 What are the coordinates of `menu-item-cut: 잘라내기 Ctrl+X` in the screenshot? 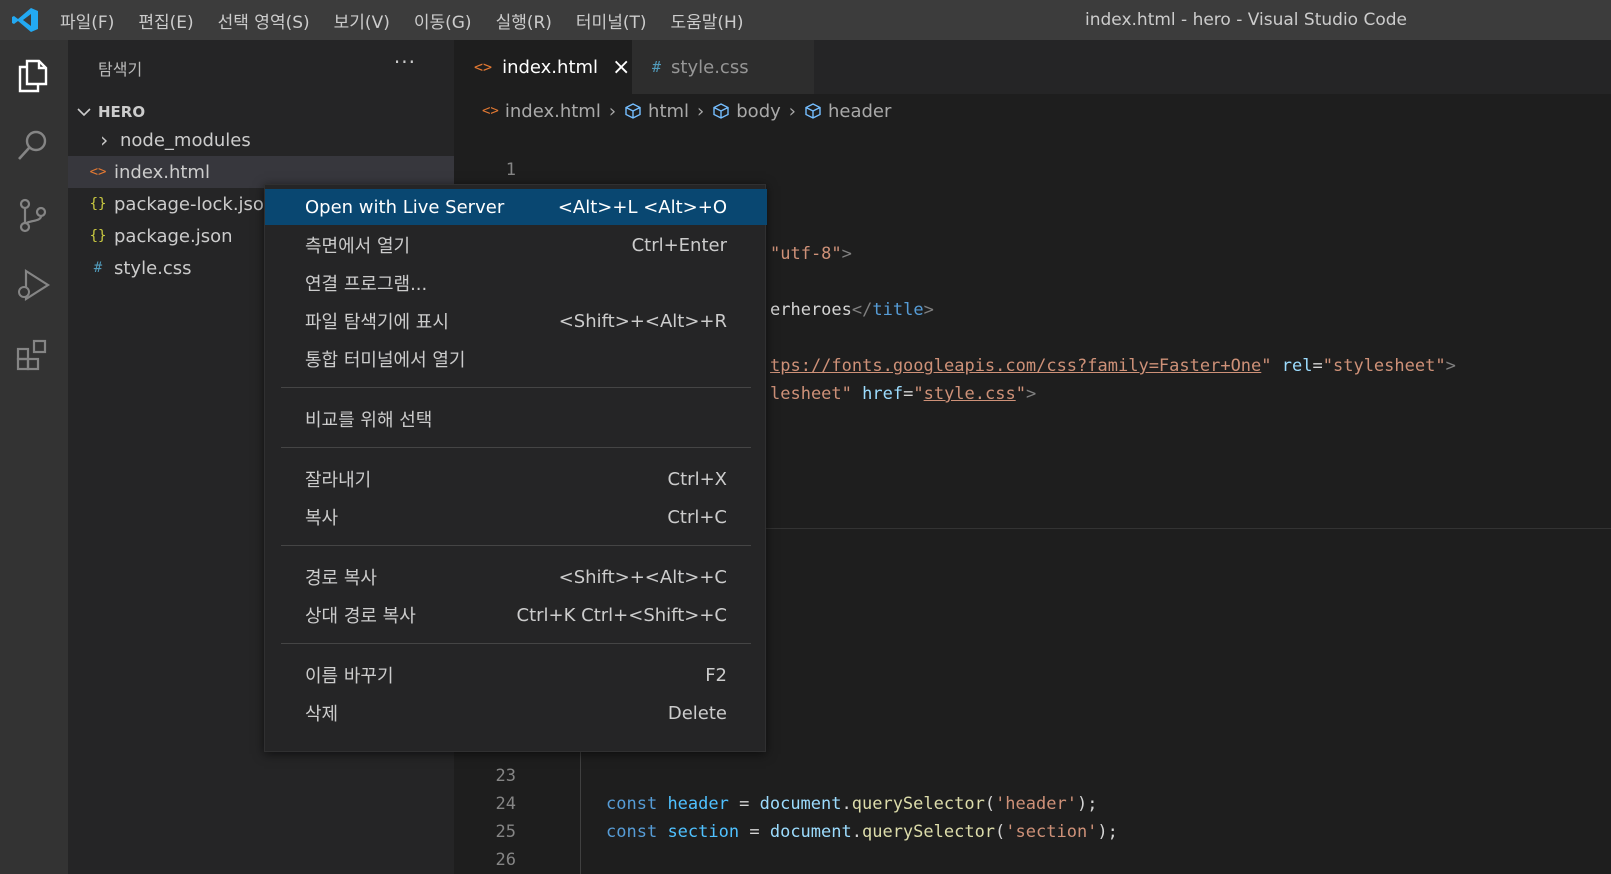 It's located at (516, 479).